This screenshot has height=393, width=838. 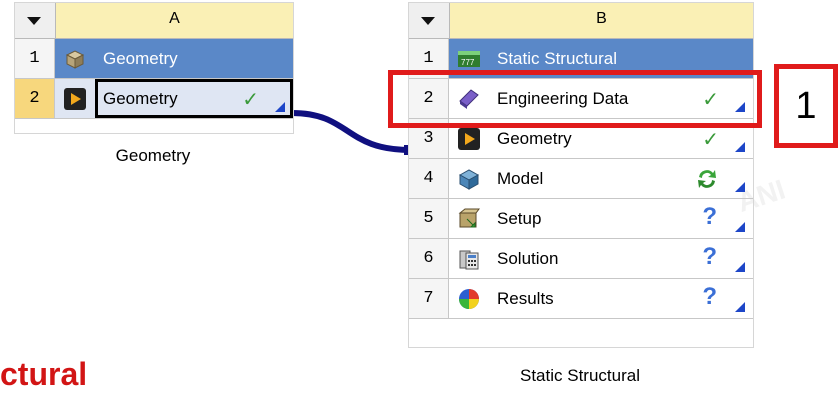 What do you see at coordinates (35, 58) in the screenshot?
I see `row-number: 1` at bounding box center [35, 58].